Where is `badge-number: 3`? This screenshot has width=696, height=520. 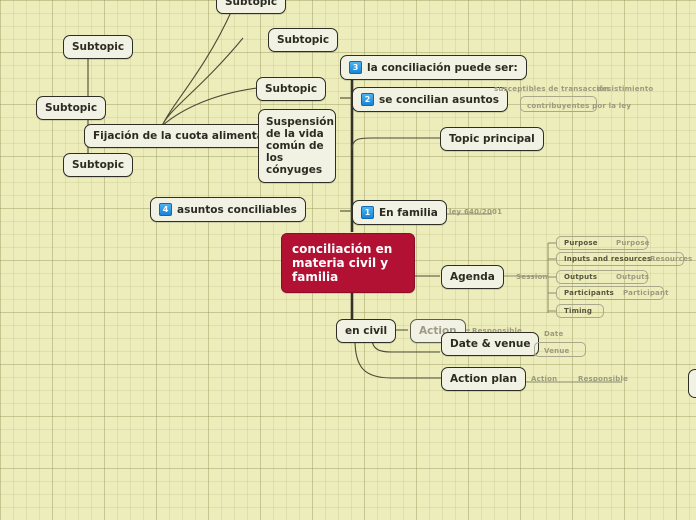 badge-number: 3 is located at coordinates (355, 67).